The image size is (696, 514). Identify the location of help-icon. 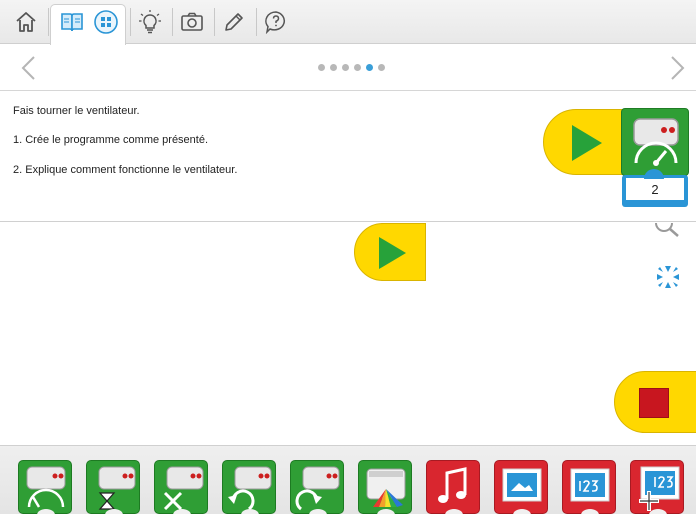
(275, 22).